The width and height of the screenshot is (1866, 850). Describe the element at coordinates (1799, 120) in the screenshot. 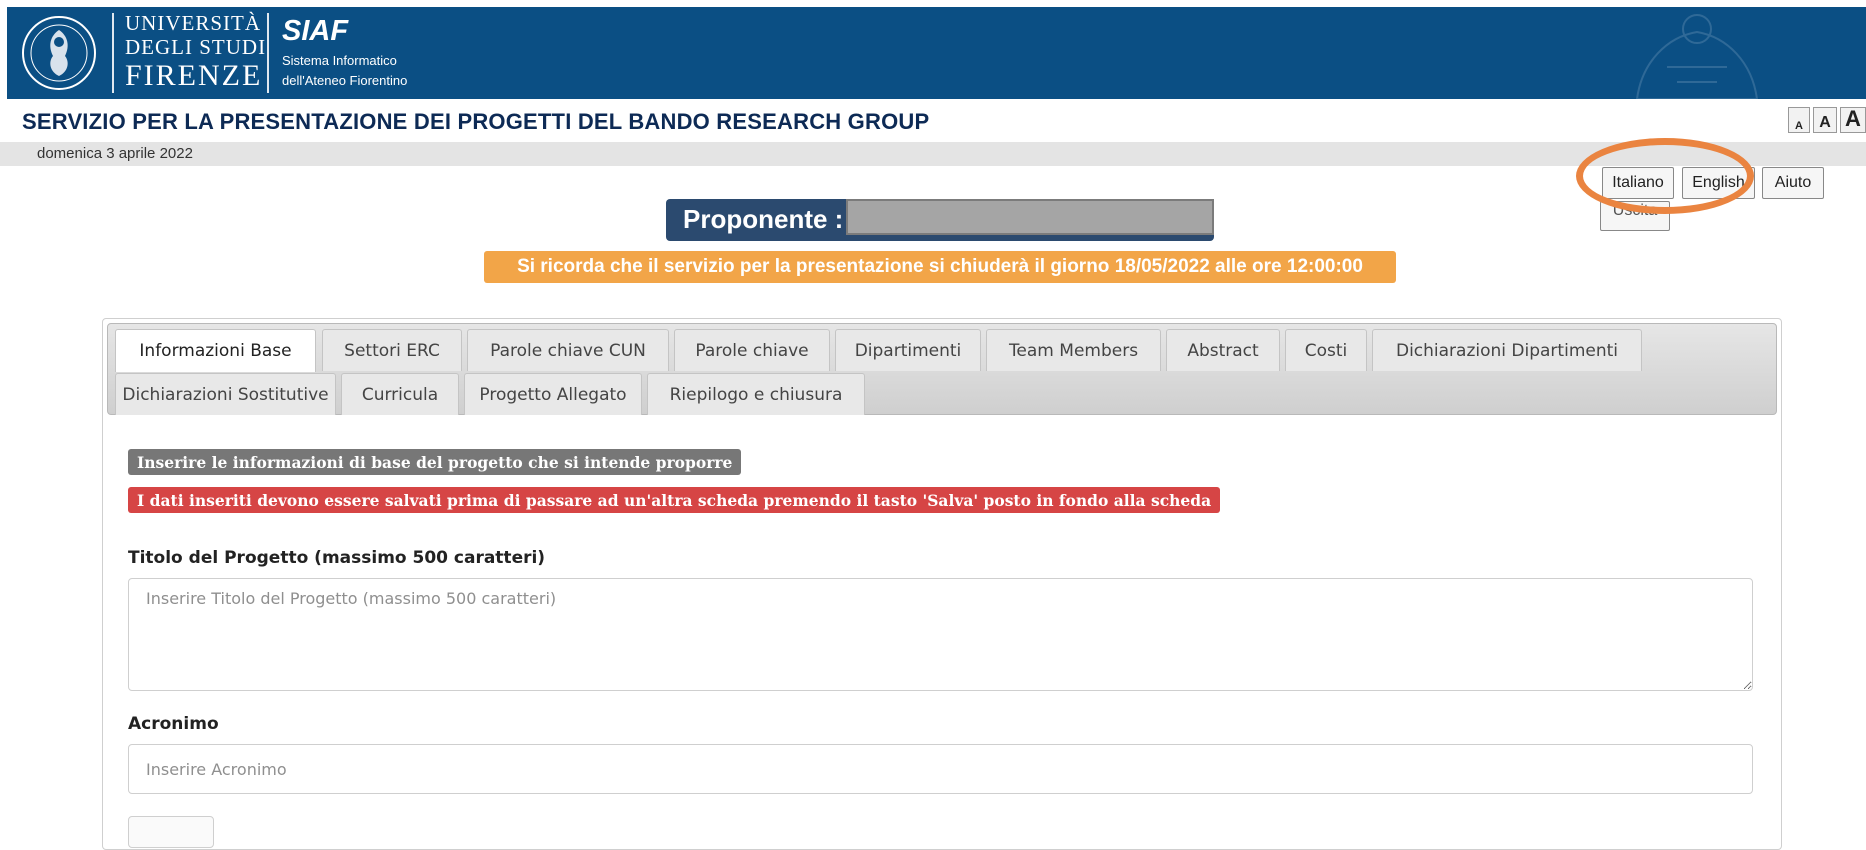

I see `font-size-small-button: A` at that location.